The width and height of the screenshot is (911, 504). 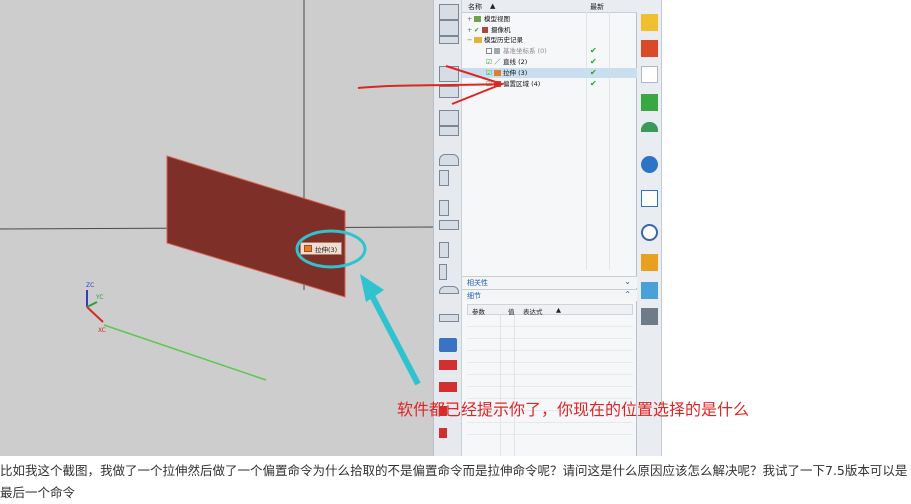 I want to click on cyan-arrow, so click(x=394, y=338).